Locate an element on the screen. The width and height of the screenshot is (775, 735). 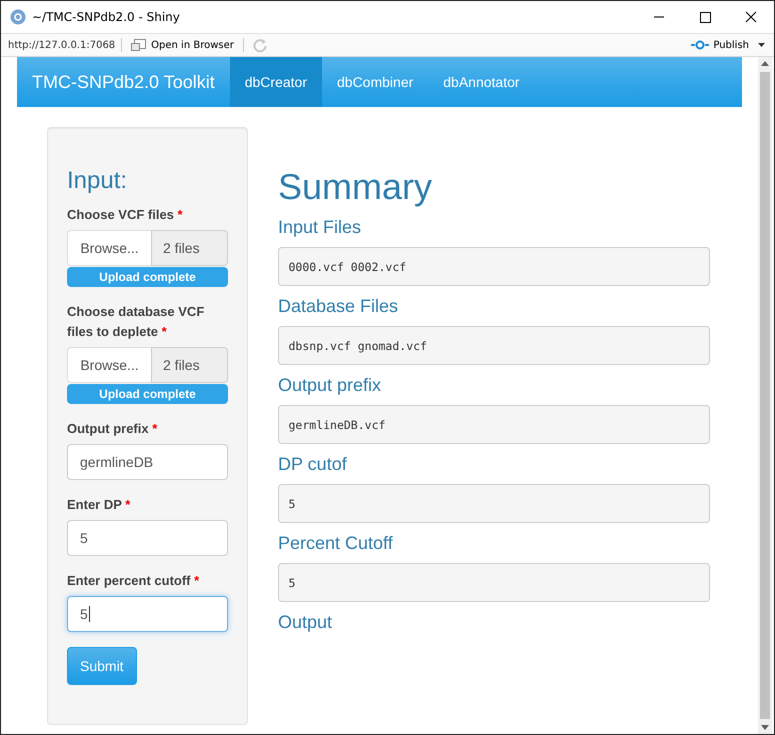
scroll-thumb is located at coordinates (765, 395).